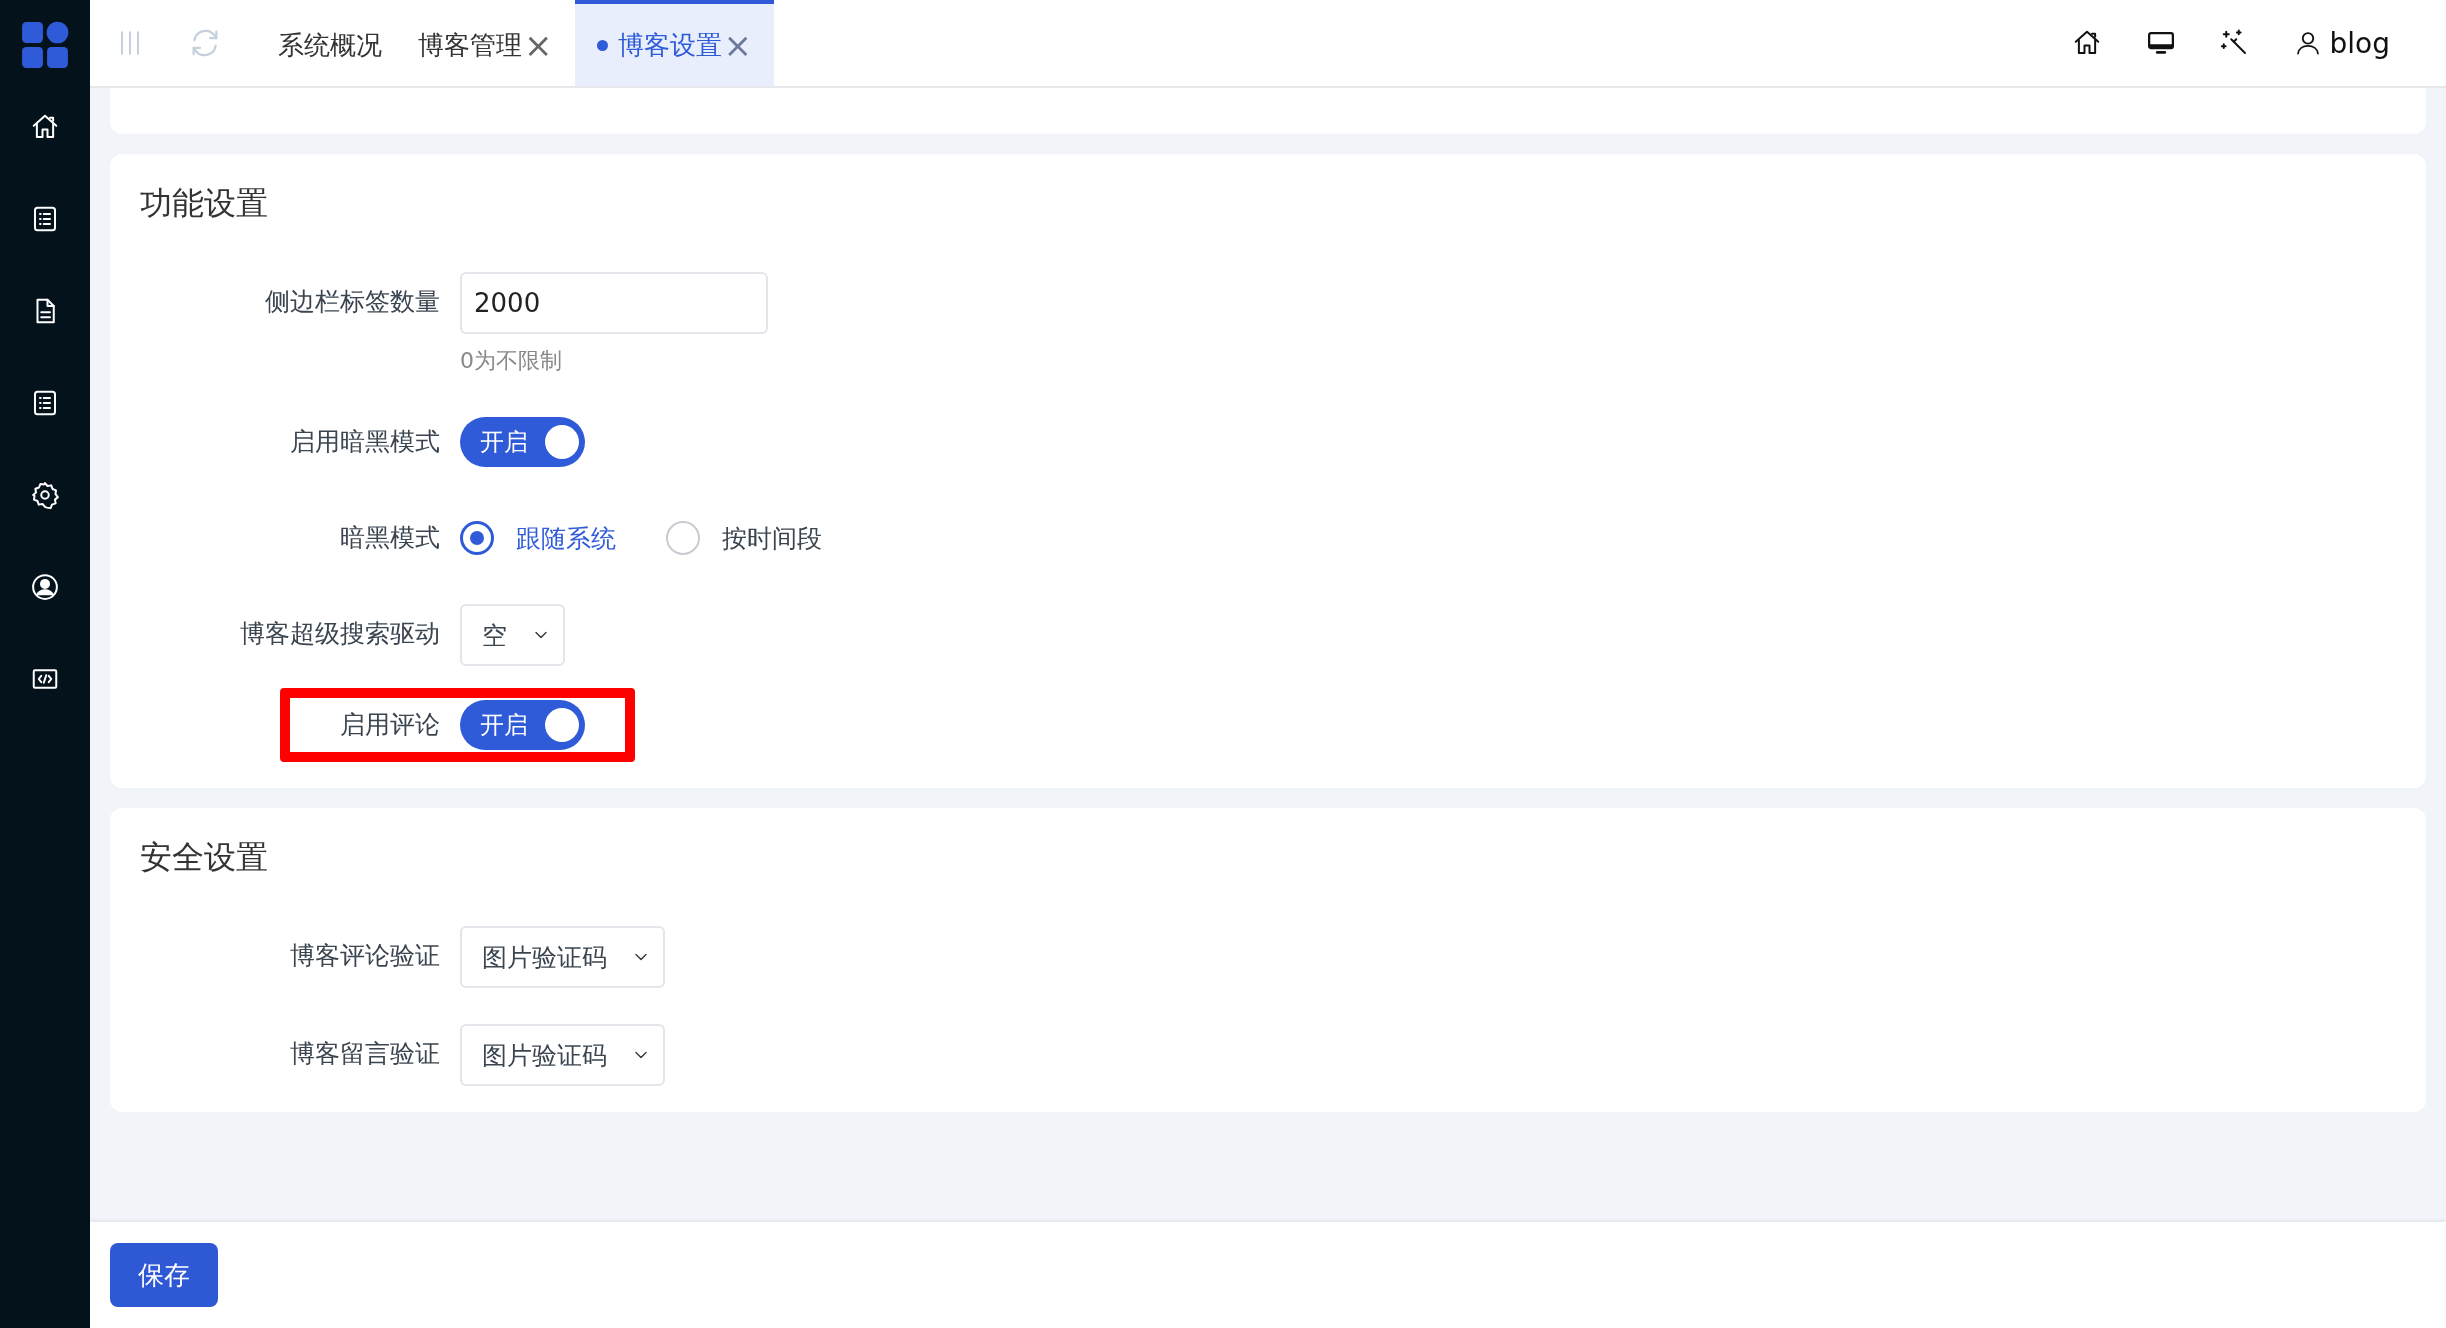  I want to click on dot-icon, so click(602, 45).